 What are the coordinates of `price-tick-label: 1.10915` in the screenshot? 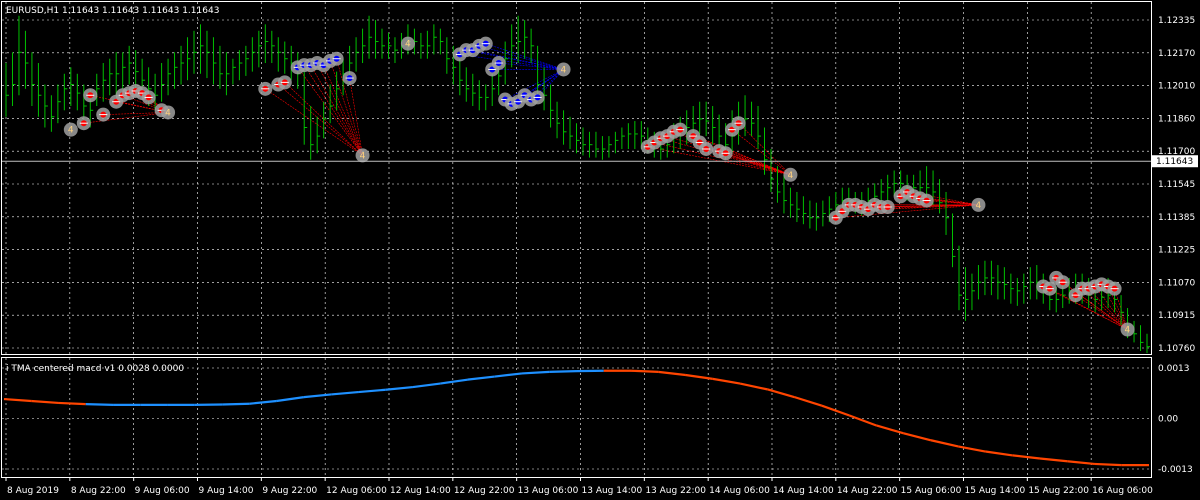 It's located at (1176, 316).